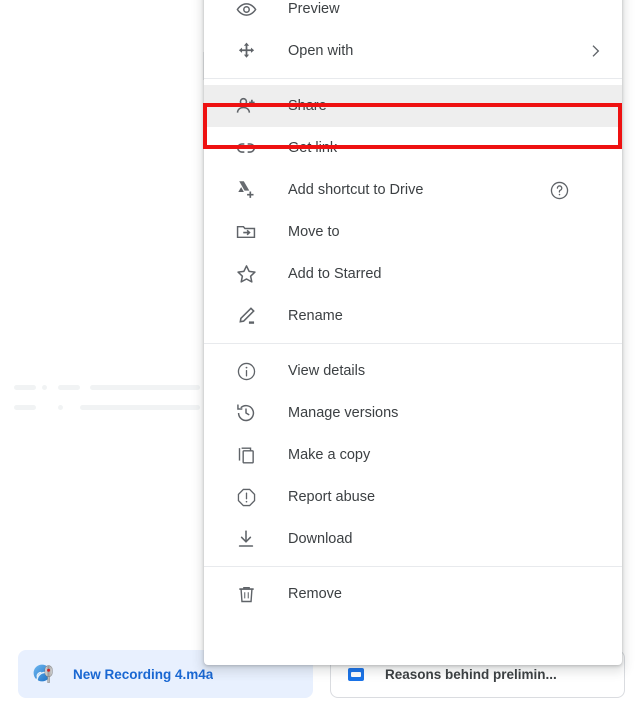 This screenshot has height=721, width=640. What do you see at coordinates (356, 674) in the screenshot?
I see `slides-doc-icon` at bounding box center [356, 674].